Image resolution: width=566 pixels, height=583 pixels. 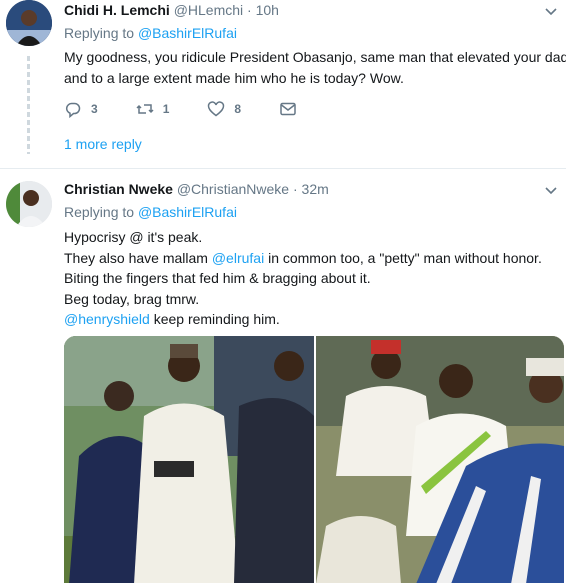 I want to click on timestamp: 32m, so click(x=315, y=189).